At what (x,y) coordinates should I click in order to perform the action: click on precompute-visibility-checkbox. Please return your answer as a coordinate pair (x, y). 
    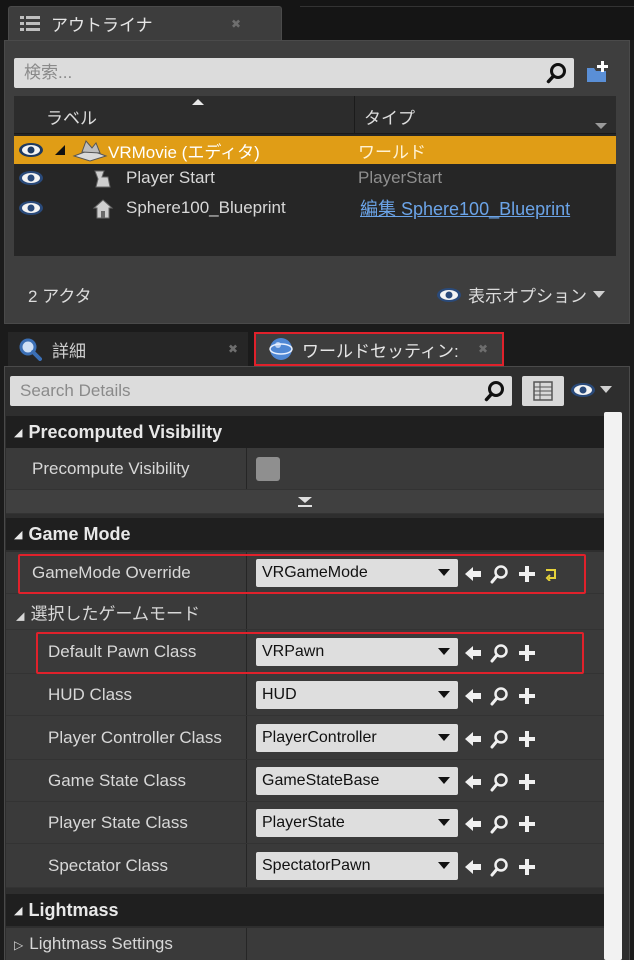
    Looking at the image, I should click on (268, 469).